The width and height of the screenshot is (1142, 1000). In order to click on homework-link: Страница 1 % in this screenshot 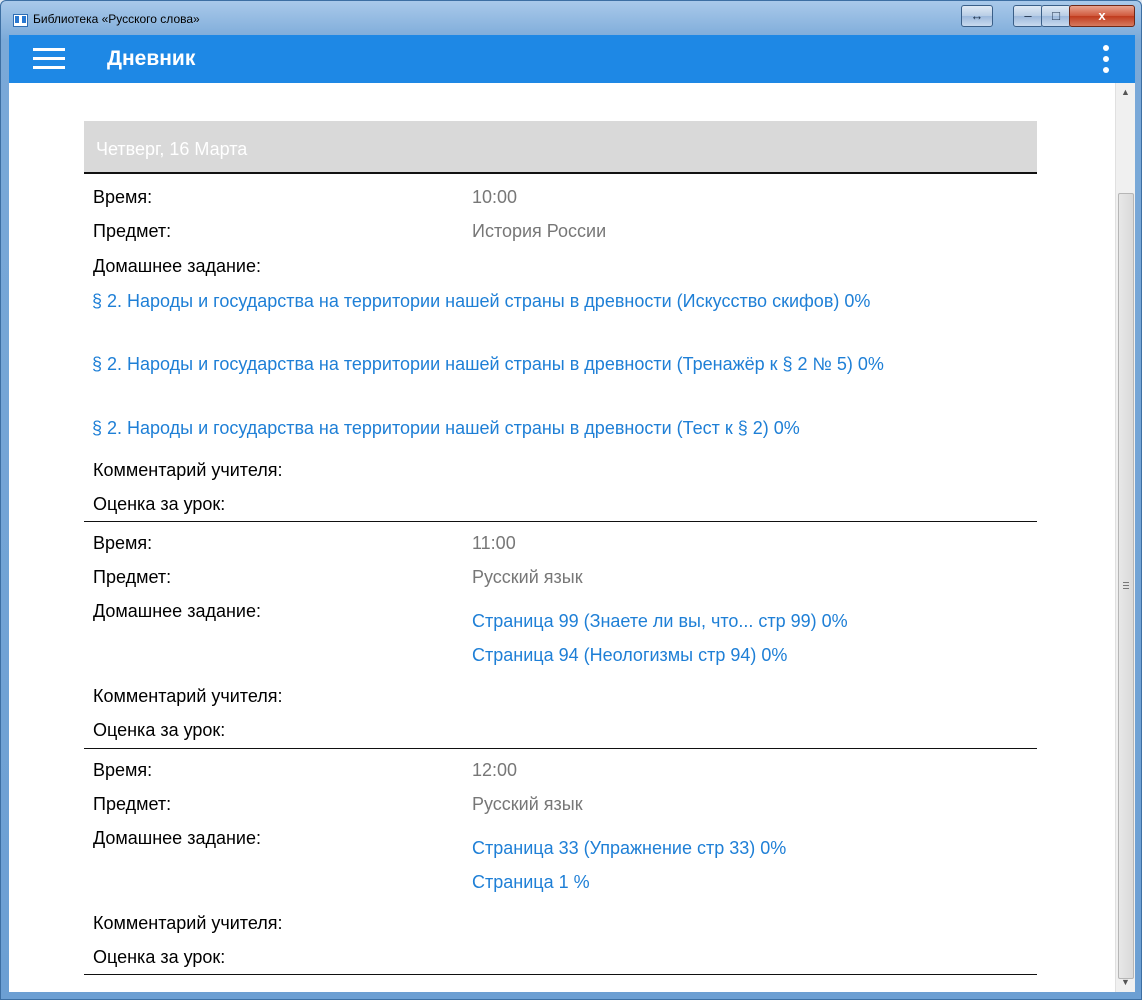, I will do `click(531, 882)`.